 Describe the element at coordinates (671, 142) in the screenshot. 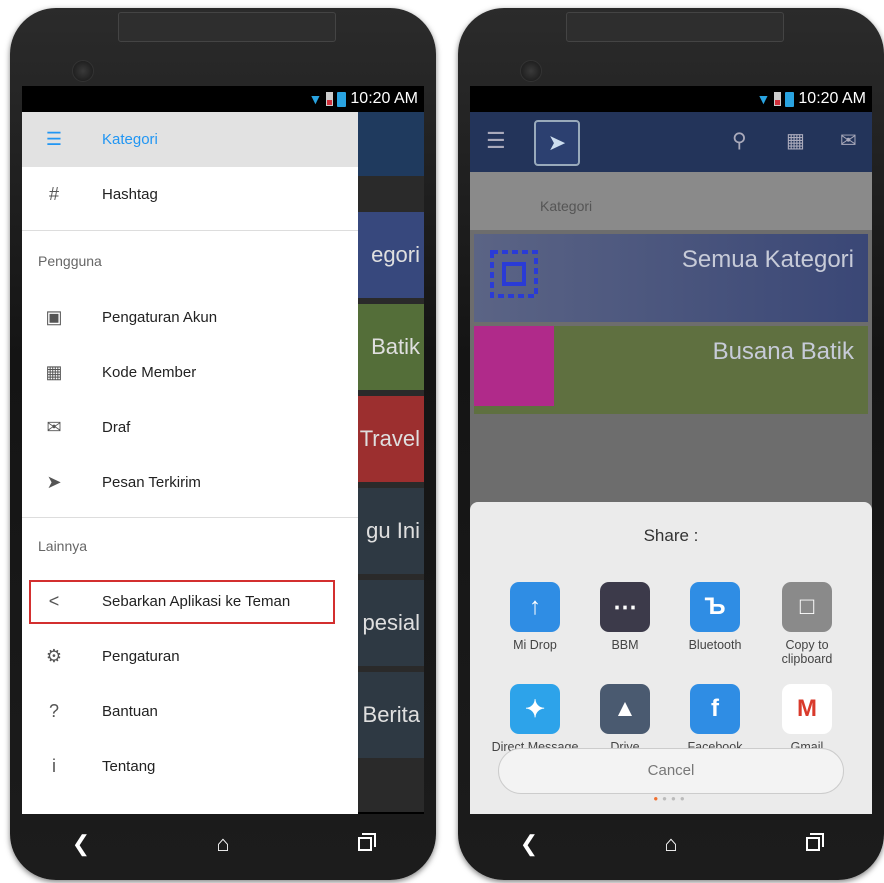

I see `app-bar: ☰ ➤ ⚲ ▦ ✉` at that location.